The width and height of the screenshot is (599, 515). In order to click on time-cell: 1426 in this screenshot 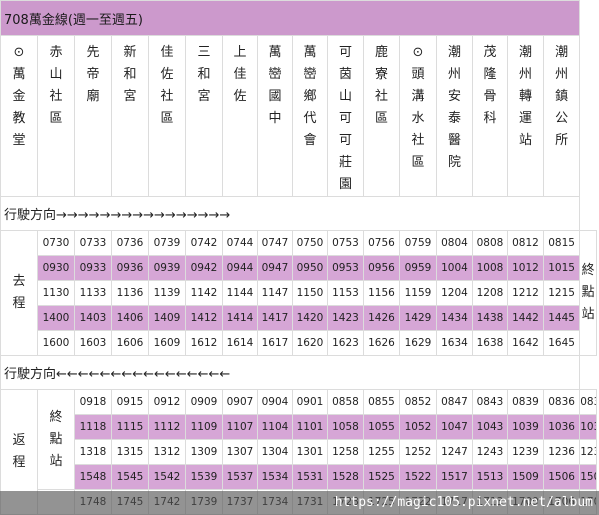, I will do `click(381, 318)`.